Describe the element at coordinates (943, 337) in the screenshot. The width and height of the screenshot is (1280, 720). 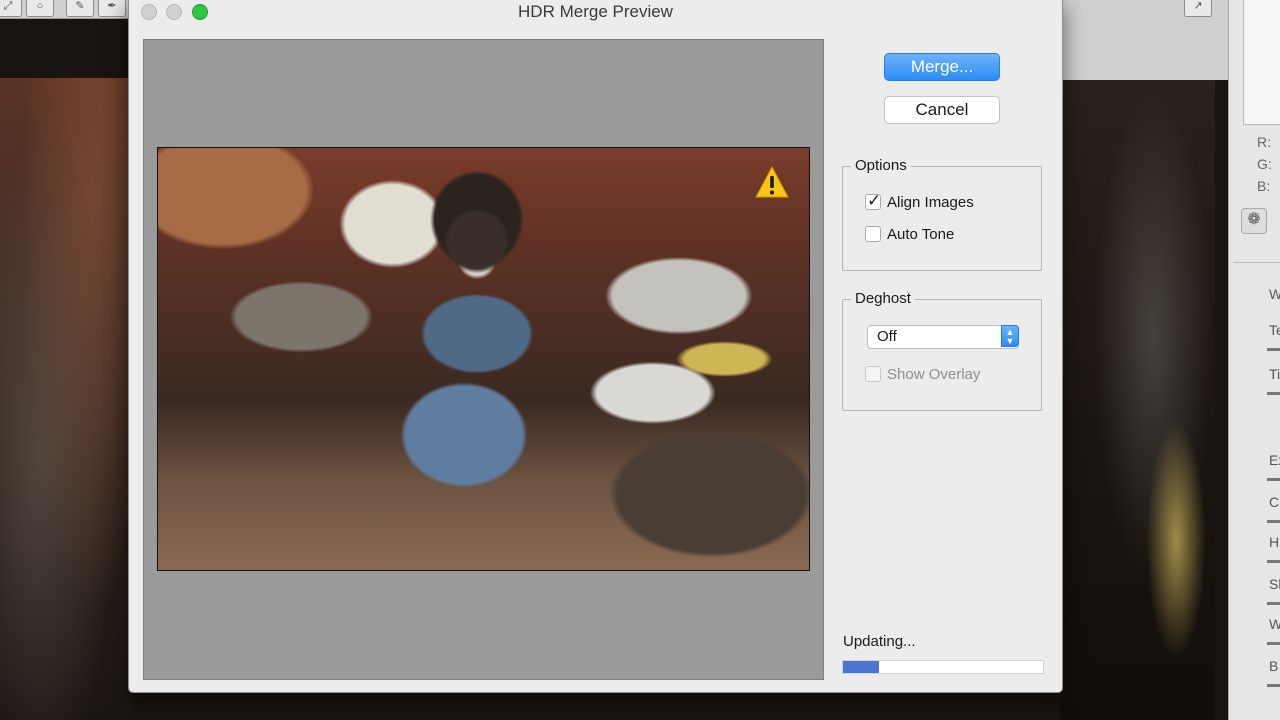
I see `deghost-select: Off ▲ ▼` at that location.